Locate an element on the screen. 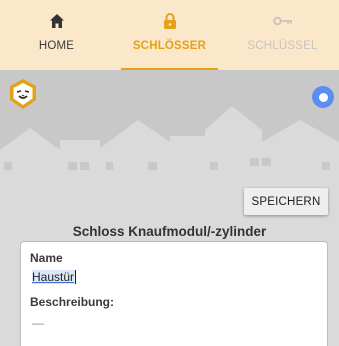  tab-locks: SCHLÖSSER is located at coordinates (169, 35).